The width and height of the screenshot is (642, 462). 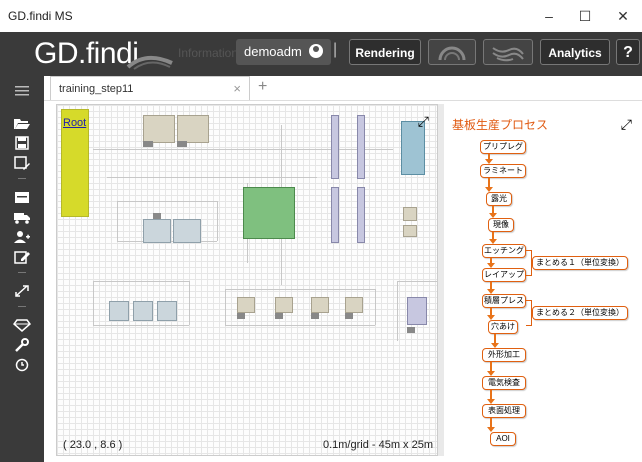 What do you see at coordinates (385, 52) in the screenshot?
I see `rendering-button: Rendering` at bounding box center [385, 52].